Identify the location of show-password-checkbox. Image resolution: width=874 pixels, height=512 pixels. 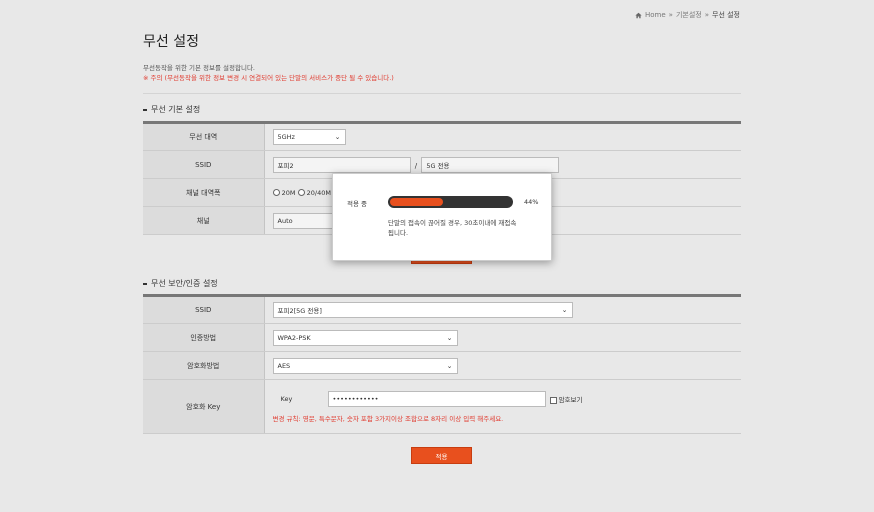
(553, 400).